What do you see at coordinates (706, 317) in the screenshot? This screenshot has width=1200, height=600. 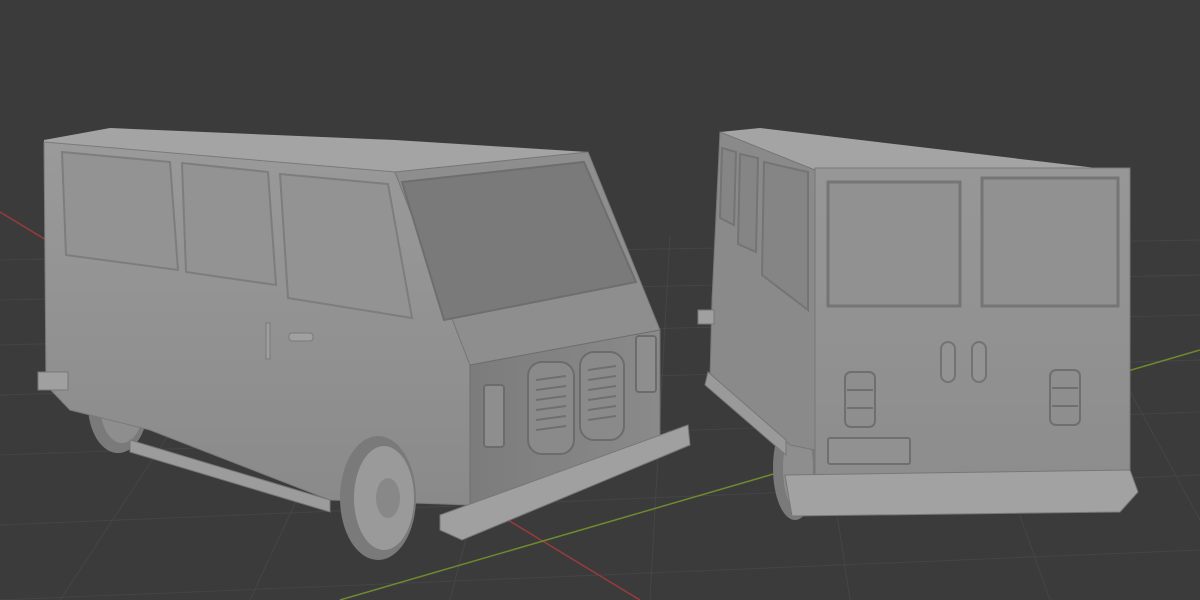 I see `front-bumper-stub` at bounding box center [706, 317].